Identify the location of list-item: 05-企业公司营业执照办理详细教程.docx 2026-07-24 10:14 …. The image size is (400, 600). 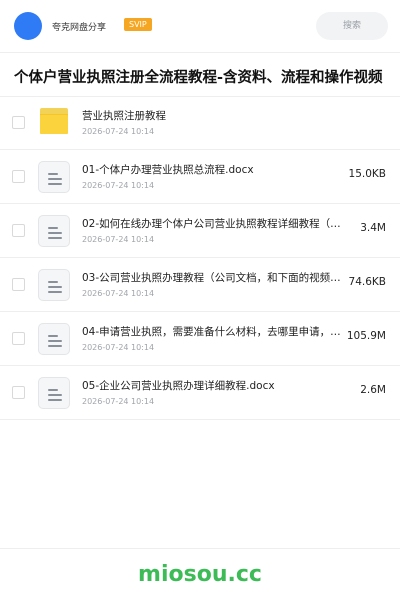
(200, 393).